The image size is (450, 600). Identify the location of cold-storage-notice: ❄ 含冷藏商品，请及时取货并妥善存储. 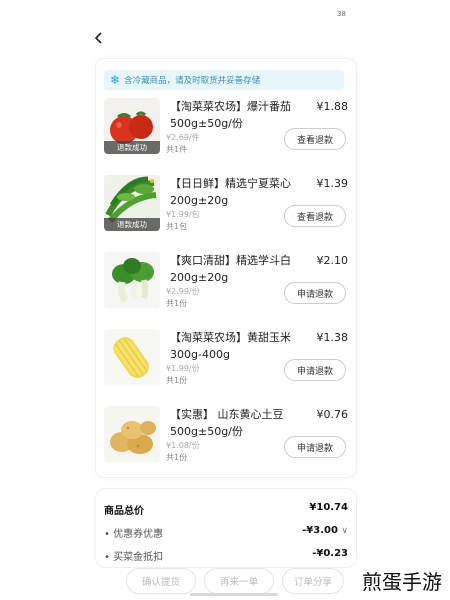
(224, 80).